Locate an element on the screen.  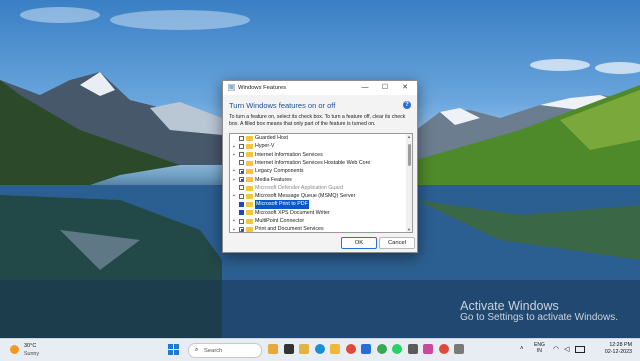
feature-label: MultiPoint Connector is located at coordinates (280, 221).